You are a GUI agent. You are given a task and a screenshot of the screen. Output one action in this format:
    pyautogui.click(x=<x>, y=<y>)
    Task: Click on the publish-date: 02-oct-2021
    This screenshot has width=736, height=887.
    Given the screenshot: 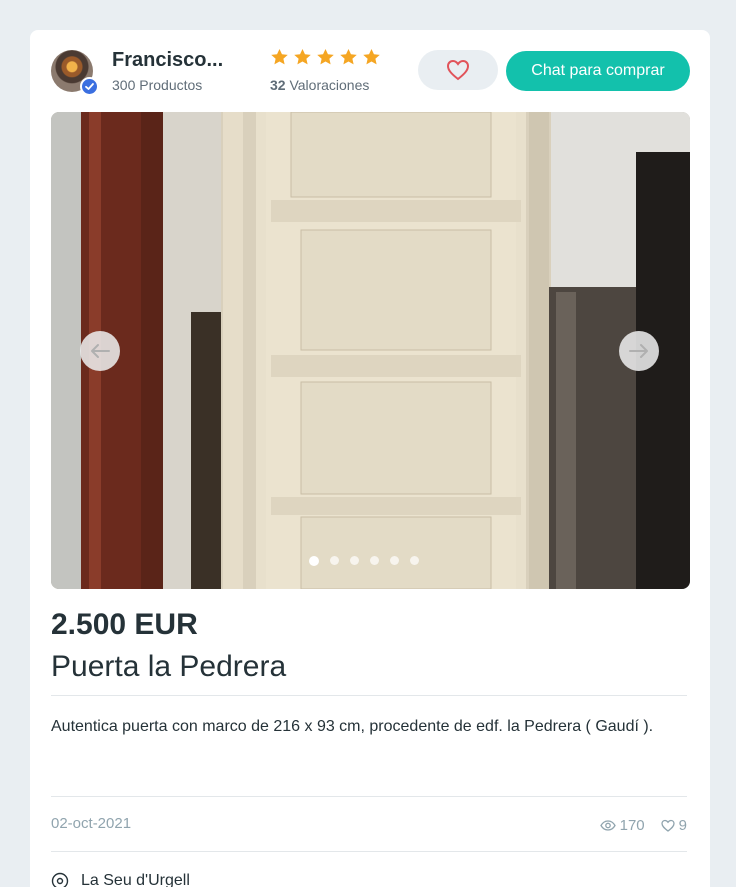 What is the action you would take?
    pyautogui.click(x=91, y=823)
    